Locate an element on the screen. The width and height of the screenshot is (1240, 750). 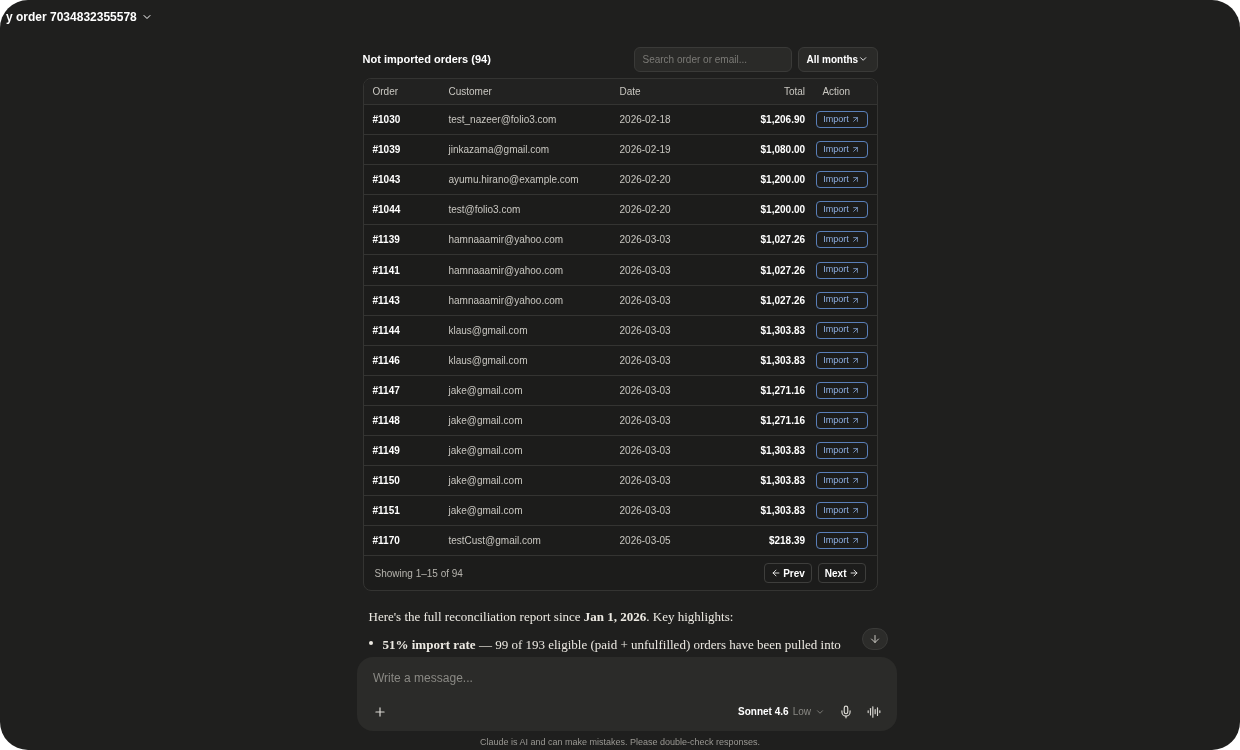
order-number: #1151 is located at coordinates (386, 511).